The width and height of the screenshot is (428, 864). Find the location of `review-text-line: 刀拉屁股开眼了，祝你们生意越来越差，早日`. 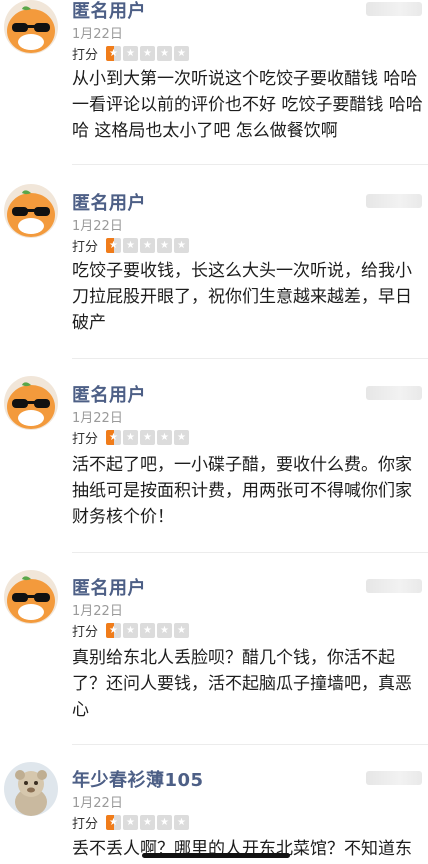

review-text-line: 刀拉屁股开眼了，祝你们生意越来越差，早日 is located at coordinates (242, 297).